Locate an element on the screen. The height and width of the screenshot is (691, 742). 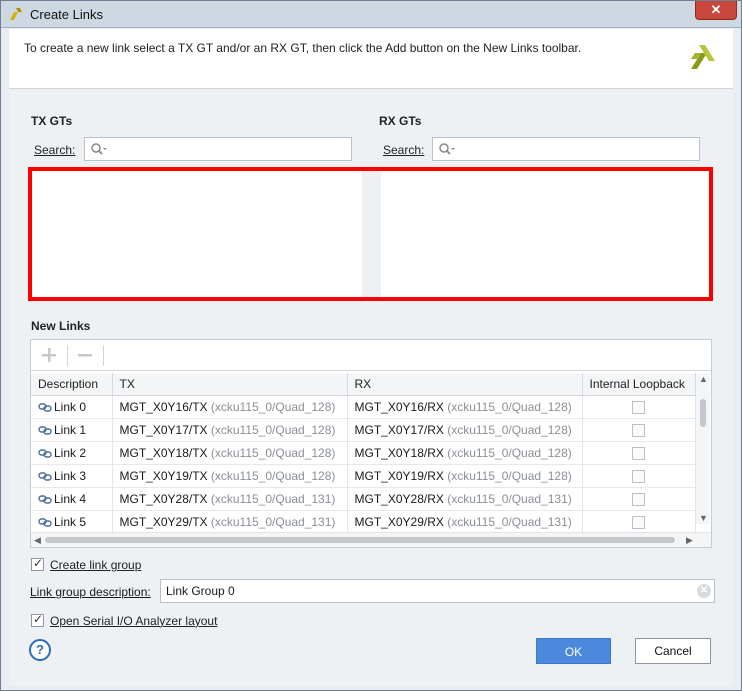
link-description-cell: Link 4 is located at coordinates (72, 499).